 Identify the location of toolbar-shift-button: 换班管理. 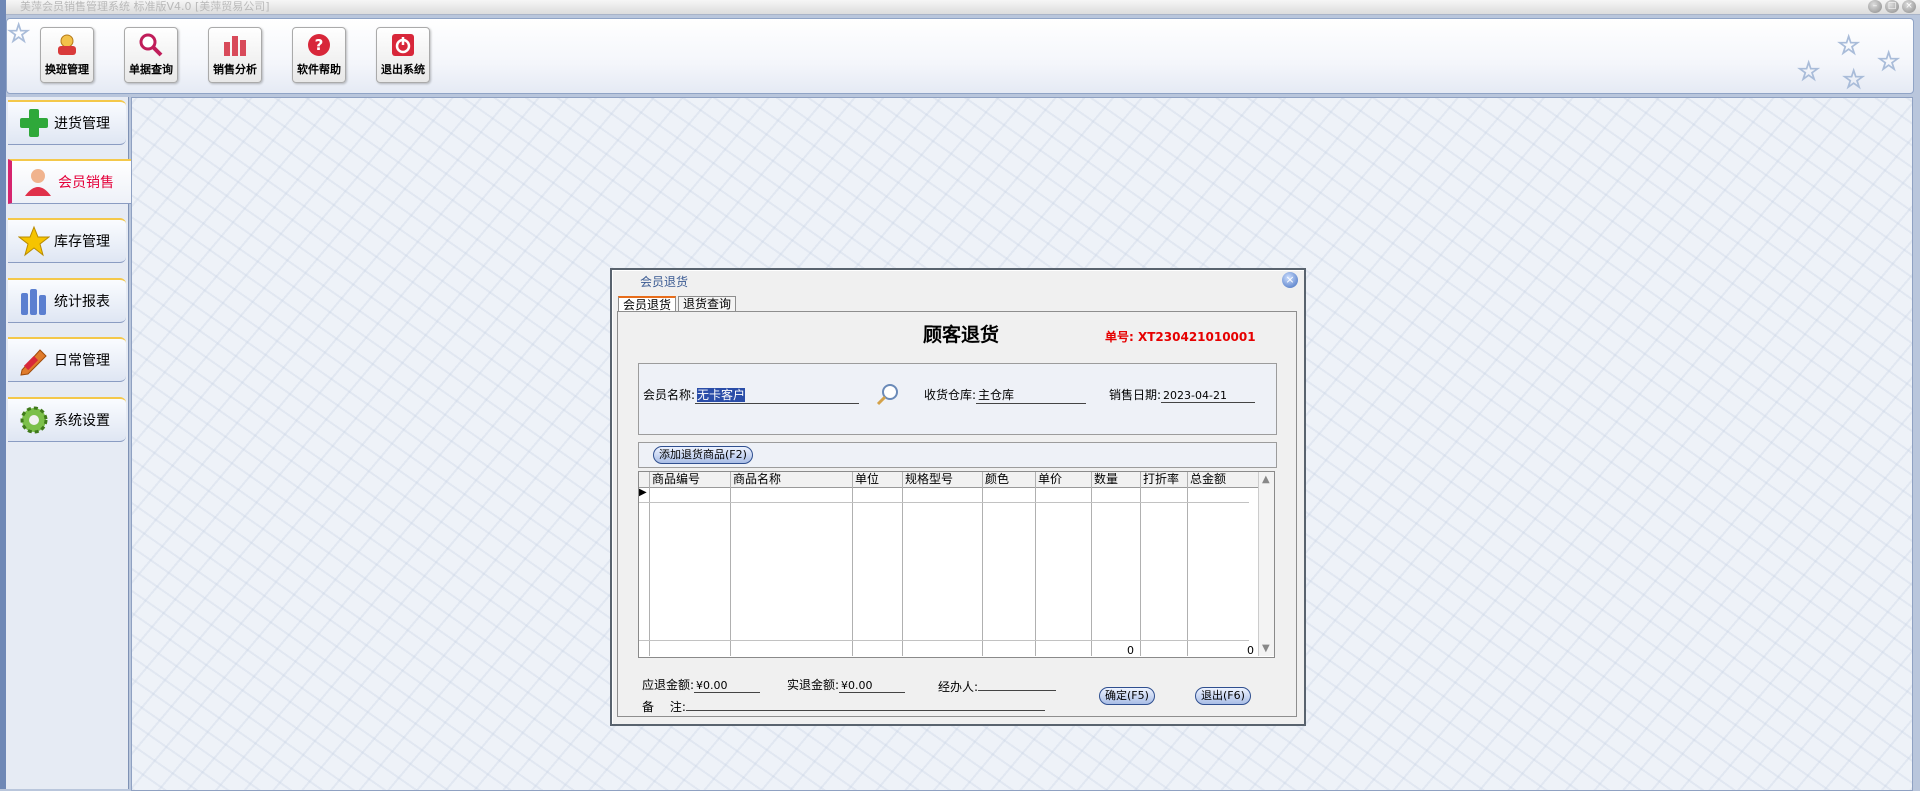
(67, 55).